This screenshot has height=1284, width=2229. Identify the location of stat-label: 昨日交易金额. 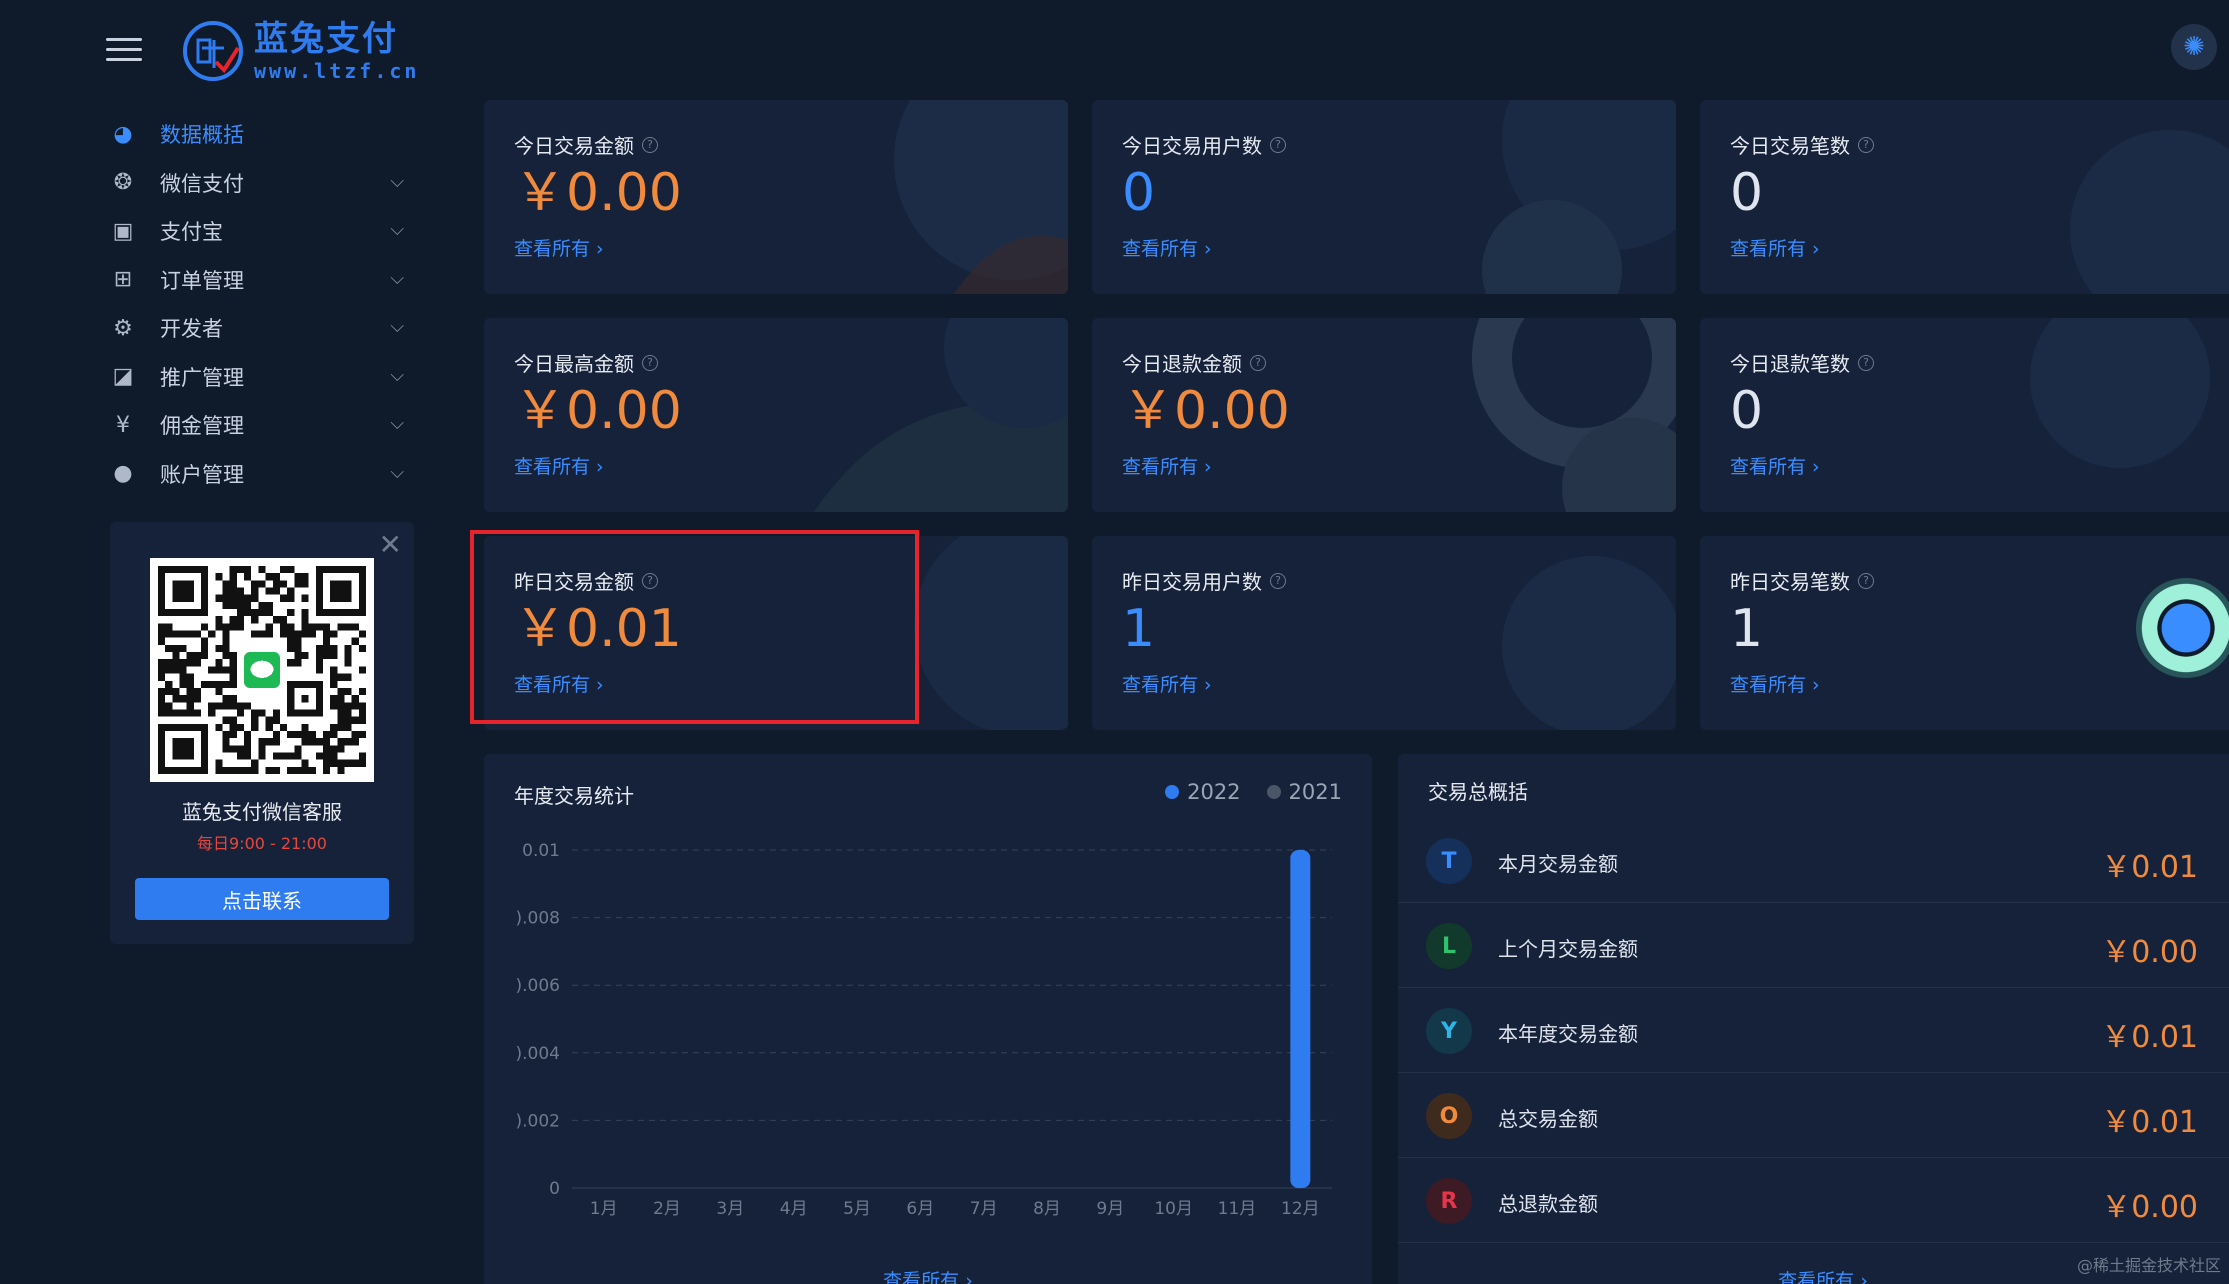
(574, 582).